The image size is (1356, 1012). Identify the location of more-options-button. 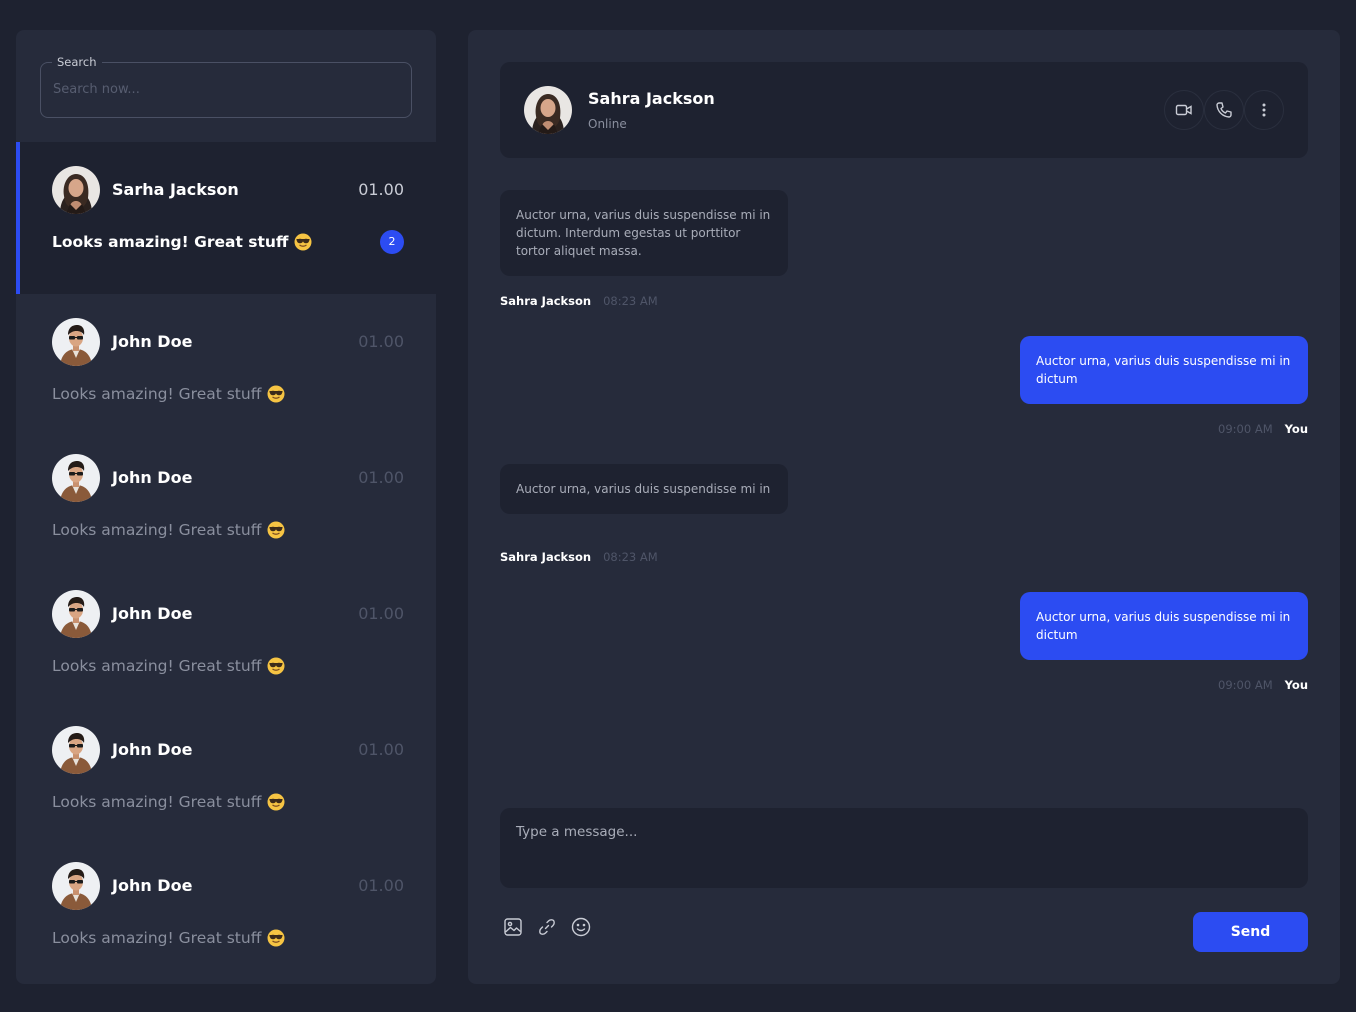
(1264, 110).